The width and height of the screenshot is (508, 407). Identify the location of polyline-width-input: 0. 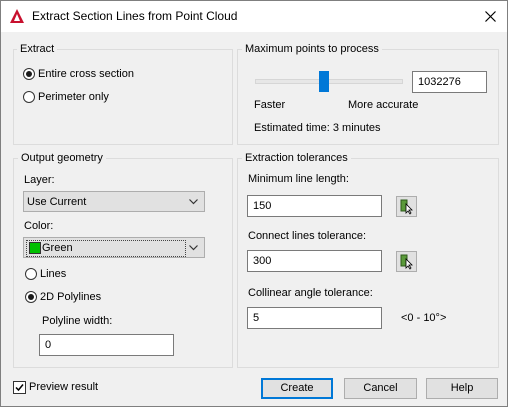
(106, 345).